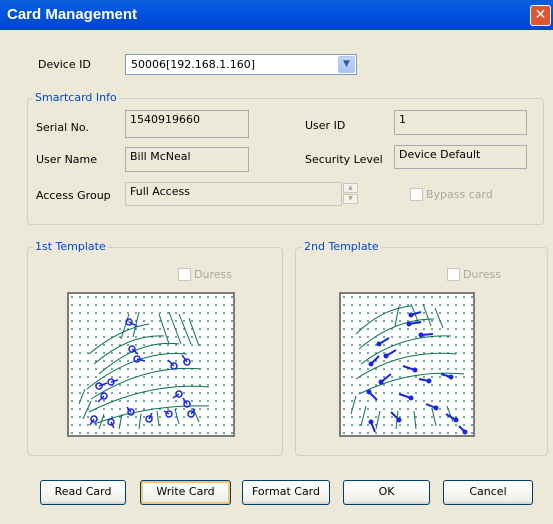 This screenshot has height=524, width=553. What do you see at coordinates (276, 15) in the screenshot?
I see `title-bar: Card Management ✕` at bounding box center [276, 15].